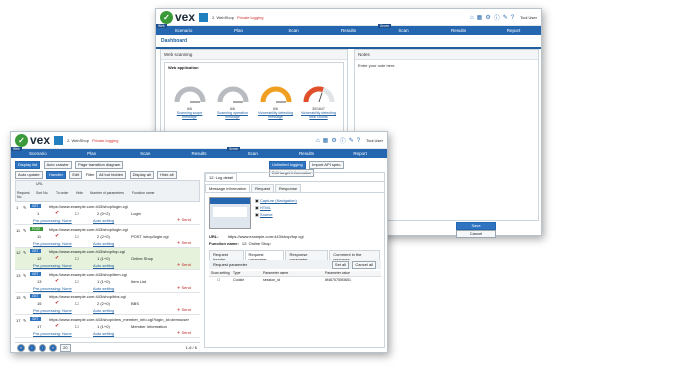  I want to click on cancel-button: Cancel, so click(476, 234).